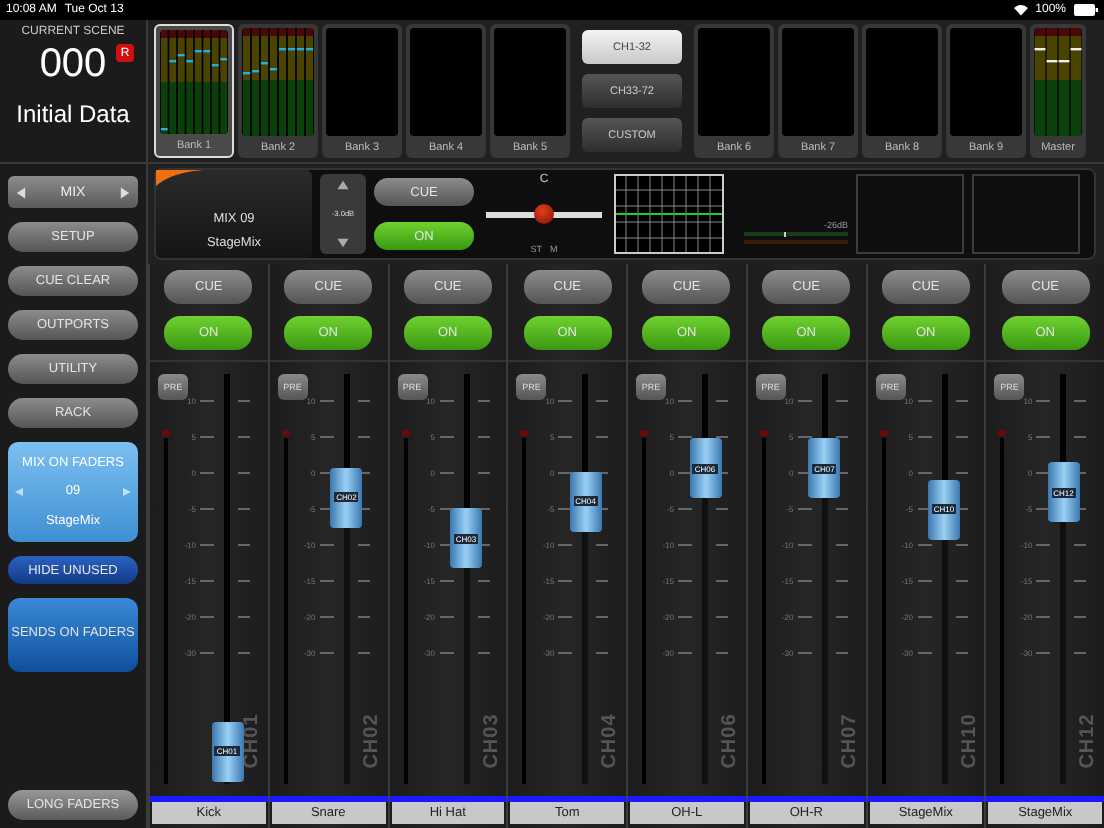  What do you see at coordinates (796, 238) in the screenshot?
I see `level-meter-drawing` at bounding box center [796, 238].